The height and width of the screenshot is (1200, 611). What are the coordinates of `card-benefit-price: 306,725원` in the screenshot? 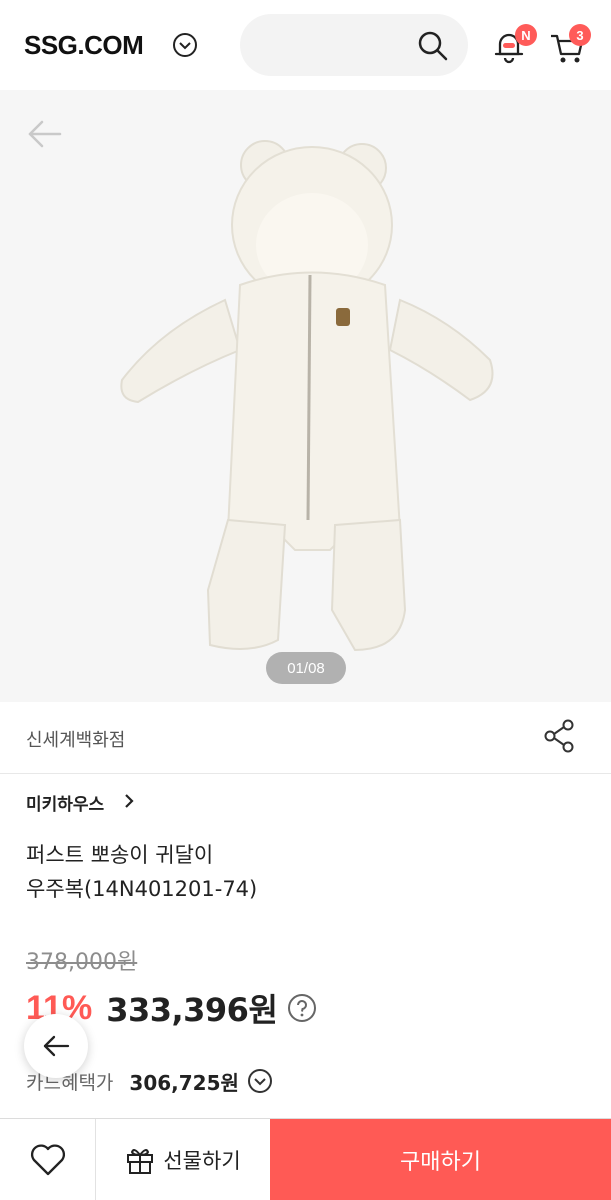 It's located at (184, 1082).